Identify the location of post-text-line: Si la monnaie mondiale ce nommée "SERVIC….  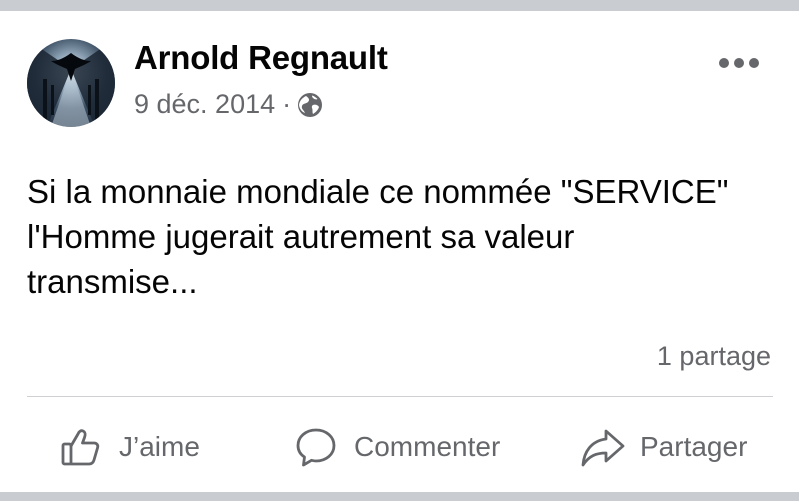
(378, 191).